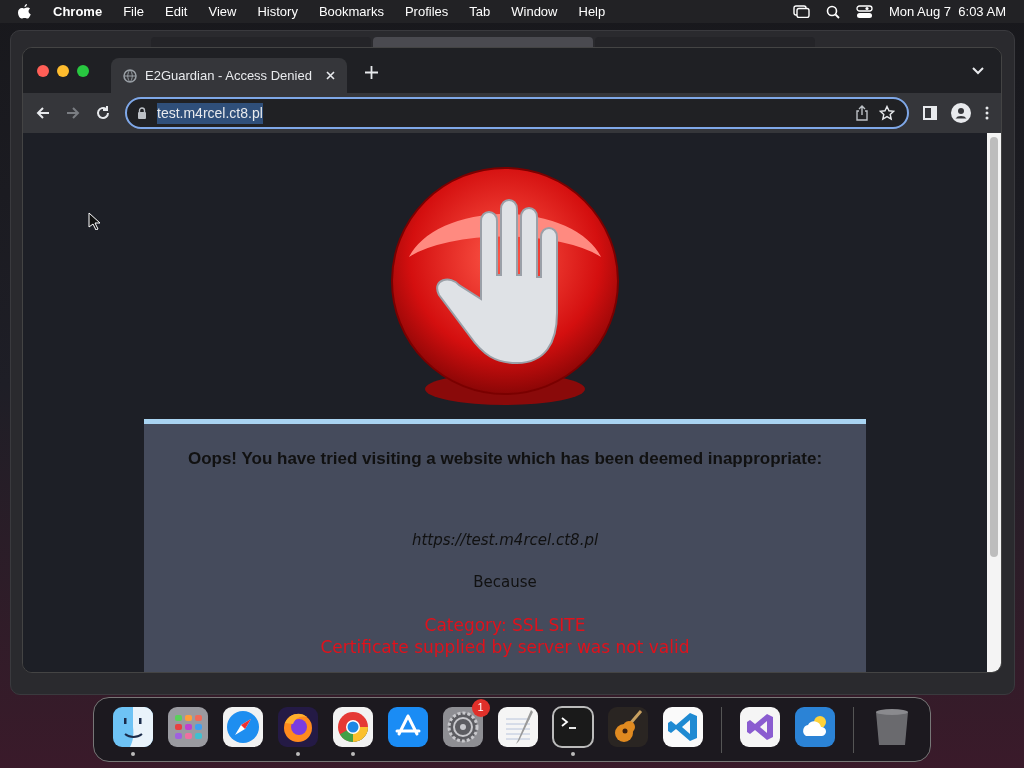 The height and width of the screenshot is (768, 1024). I want to click on scrollbar, so click(994, 402).